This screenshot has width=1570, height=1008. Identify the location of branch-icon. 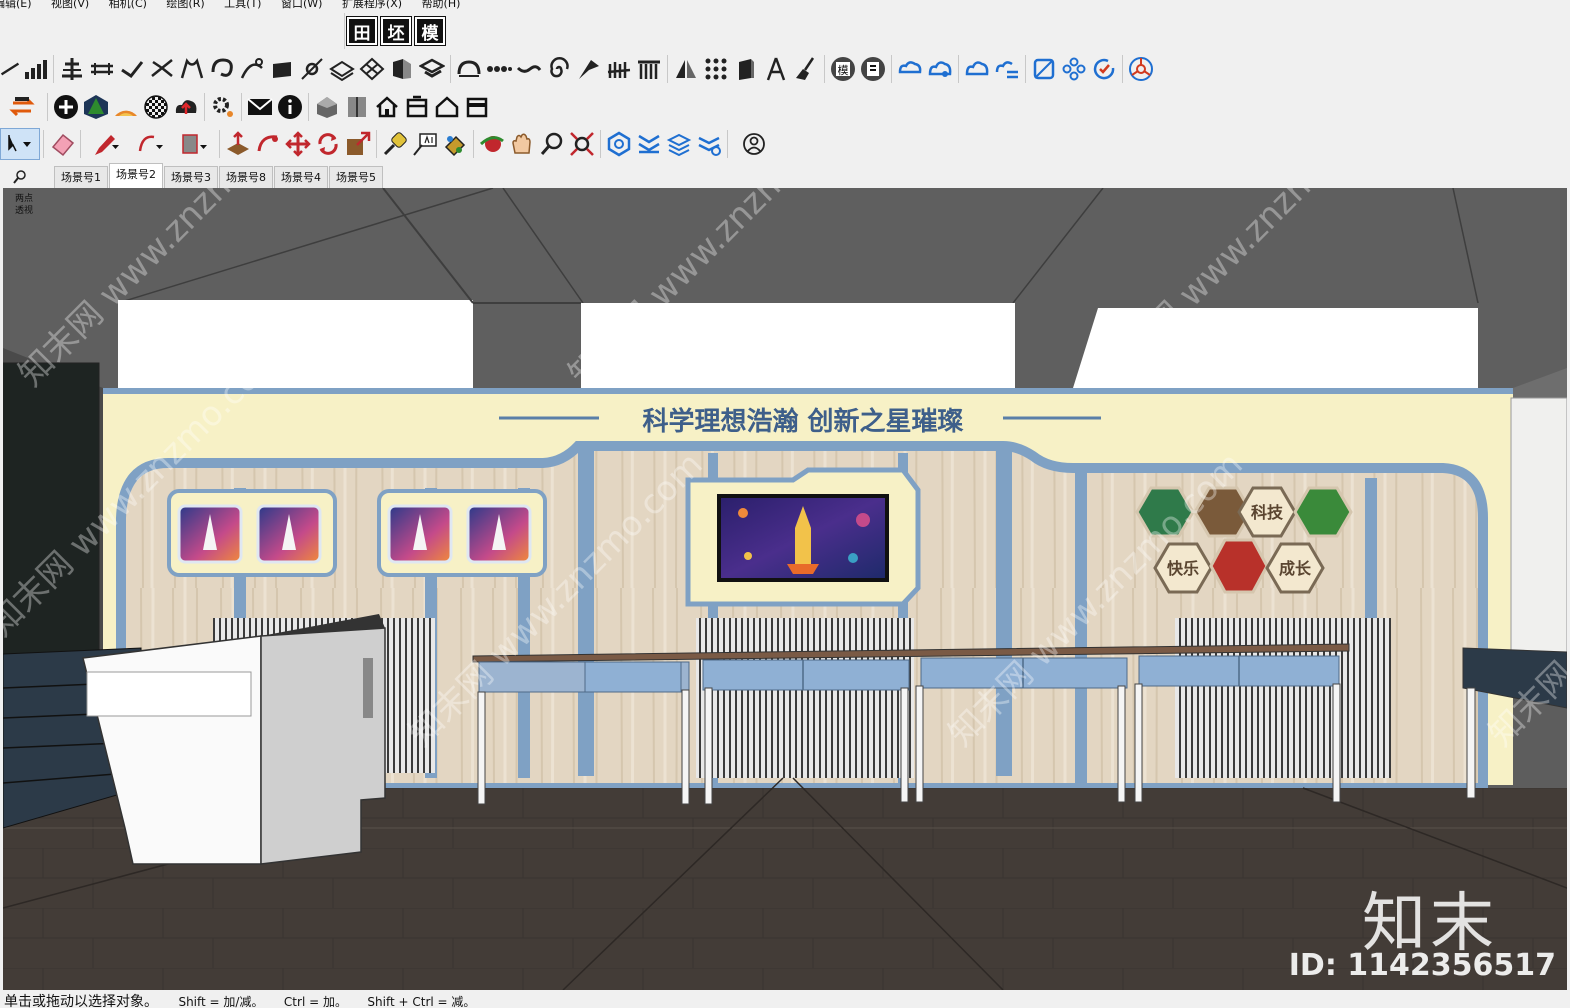
(162, 69).